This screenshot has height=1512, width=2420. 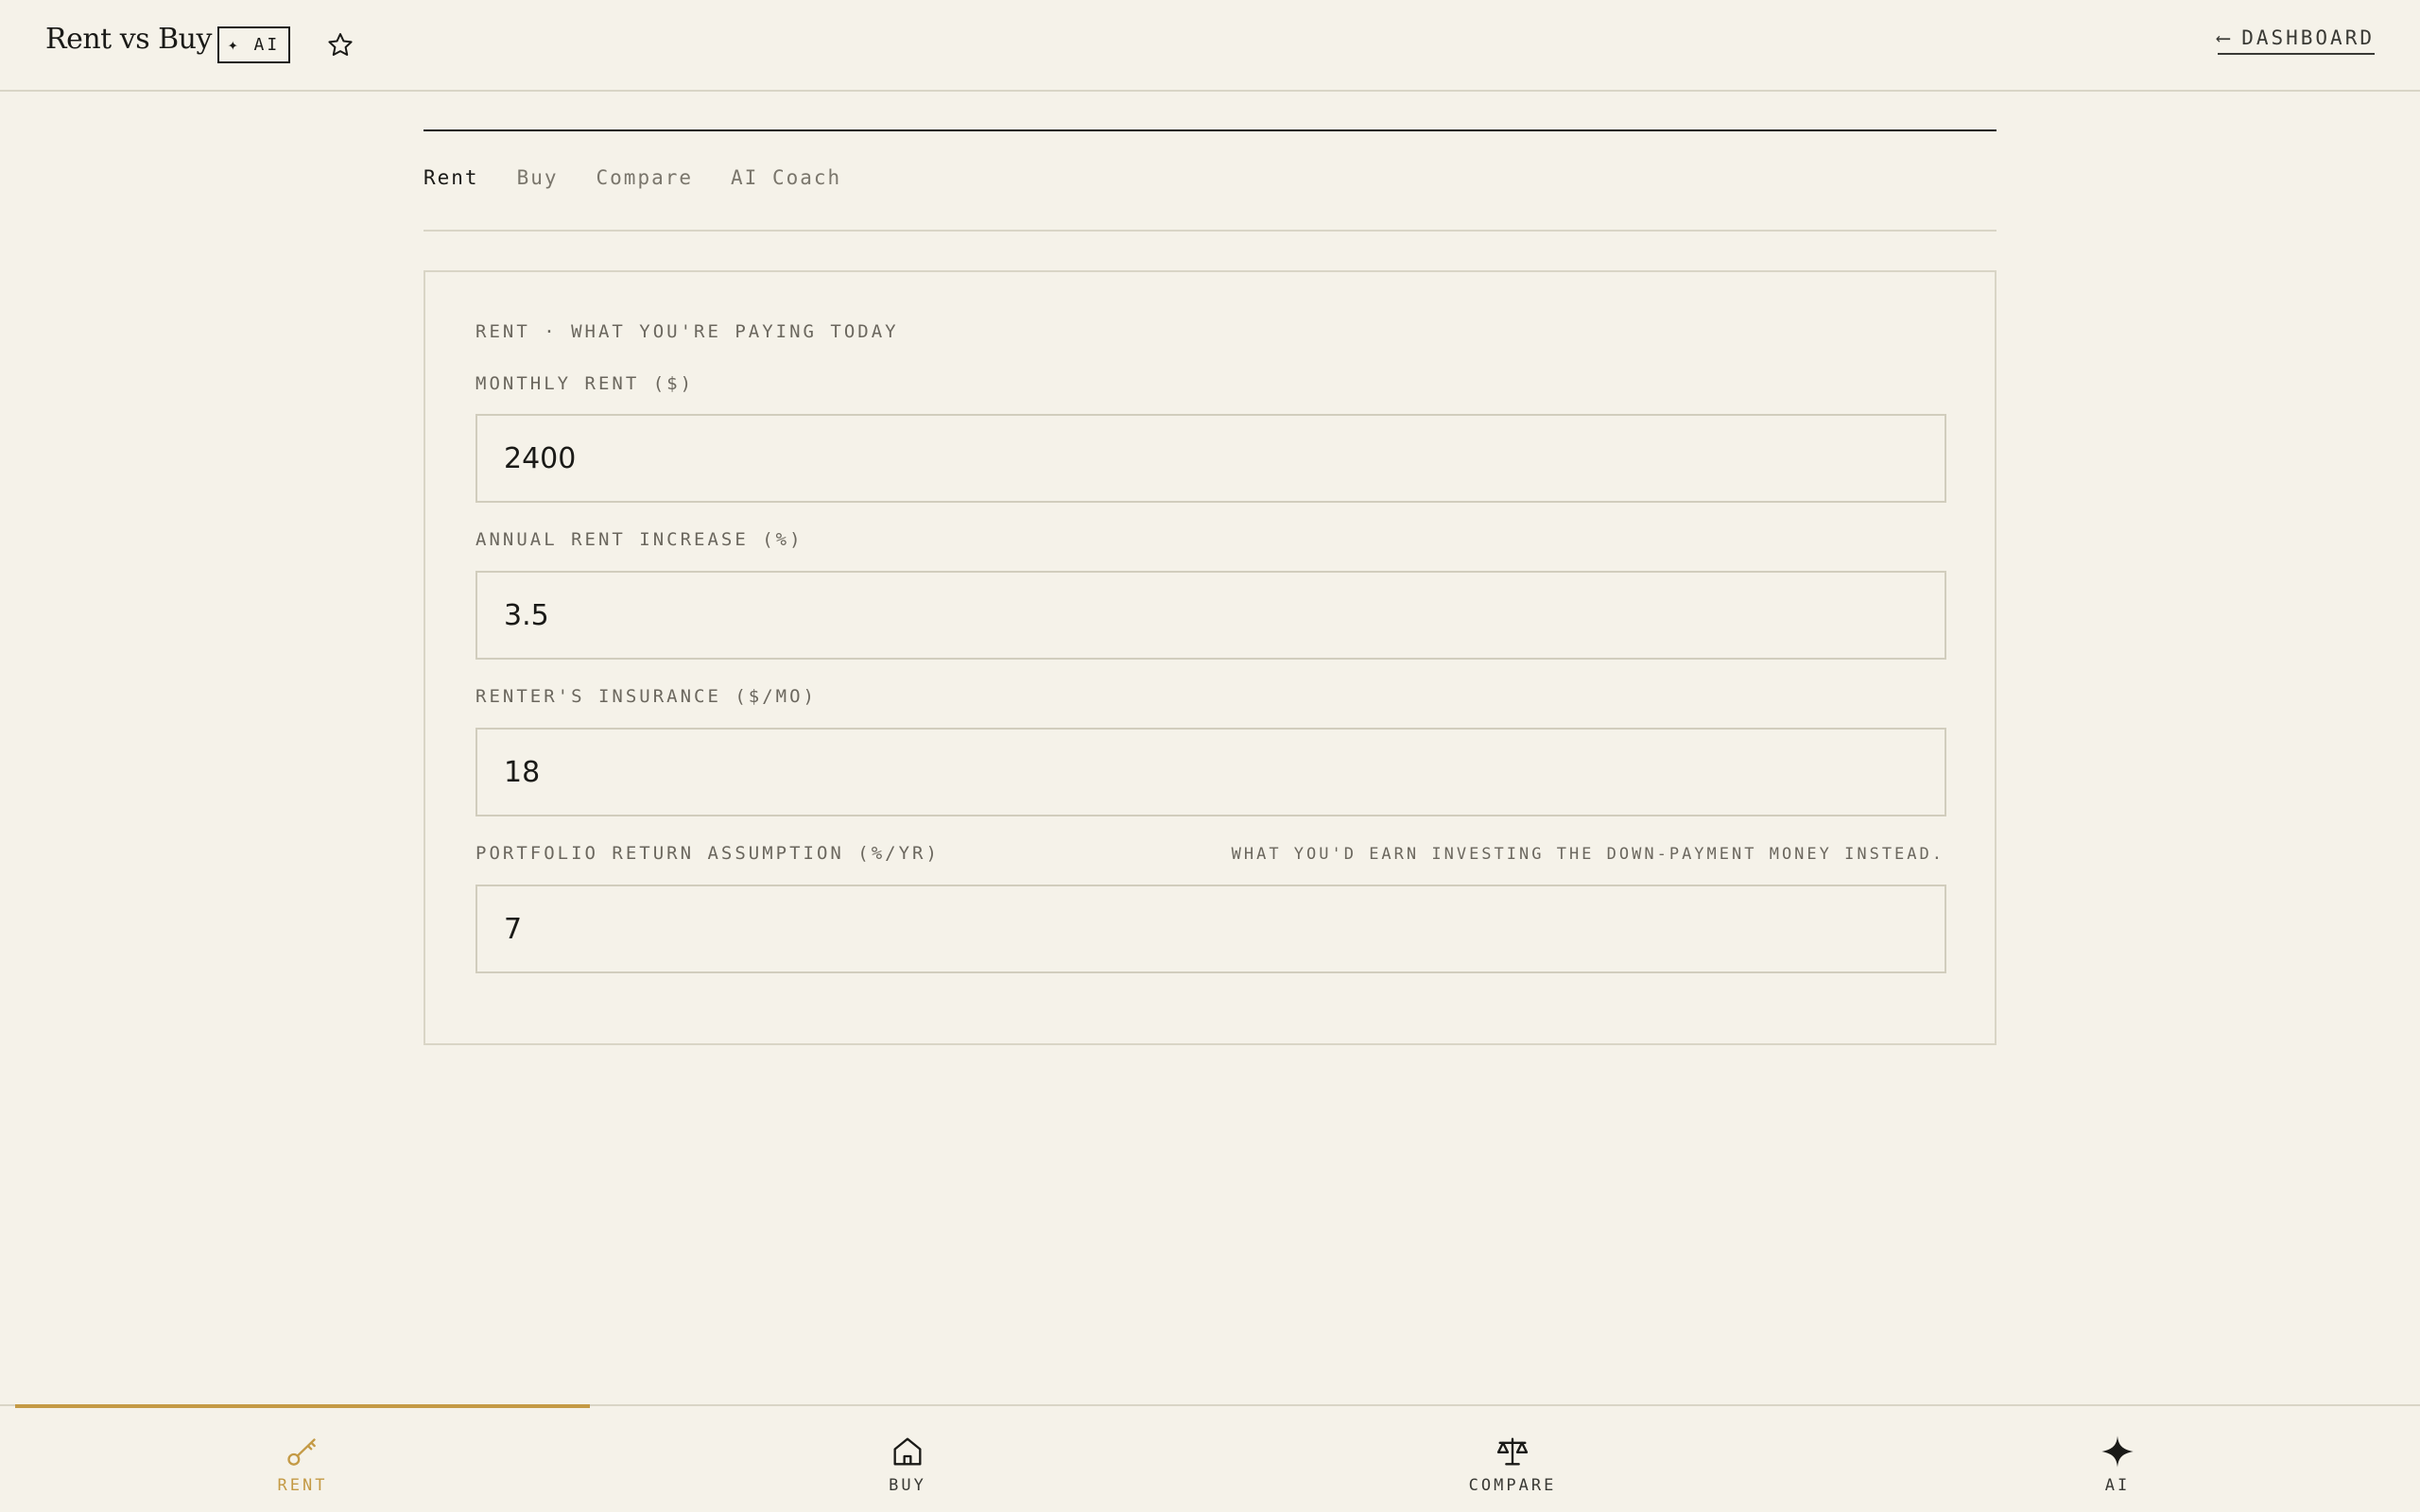 What do you see at coordinates (1512, 1485) in the screenshot?
I see `nav-compare-label: COMPARE` at bounding box center [1512, 1485].